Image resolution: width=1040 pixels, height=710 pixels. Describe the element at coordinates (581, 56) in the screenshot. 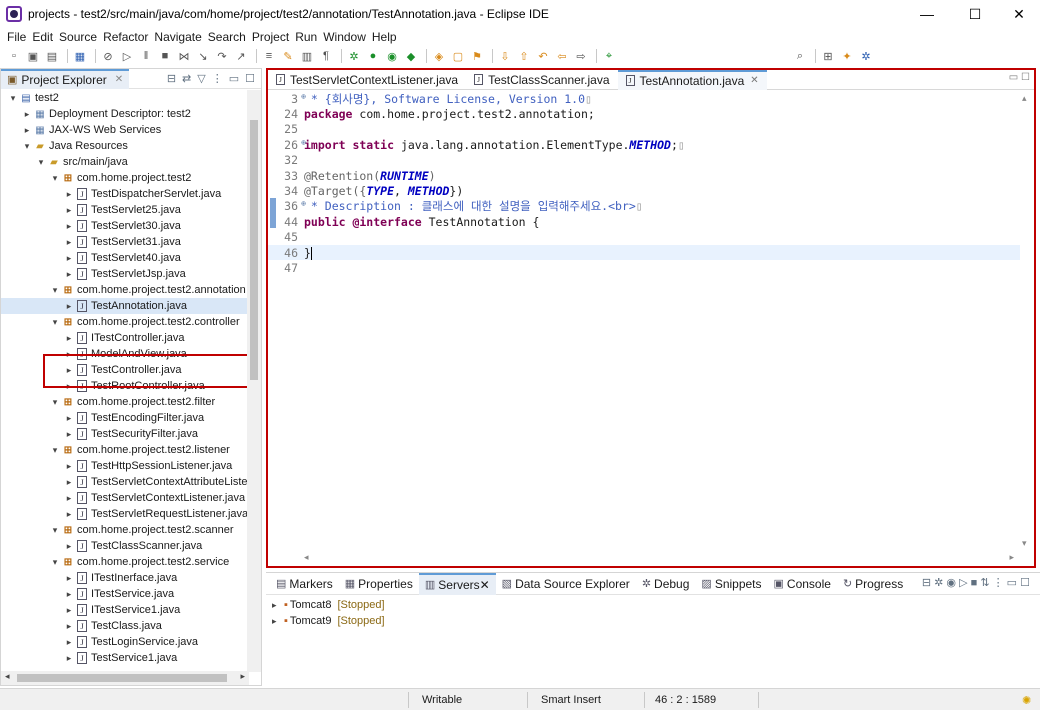

I see `forward-icon: ⇨` at that location.